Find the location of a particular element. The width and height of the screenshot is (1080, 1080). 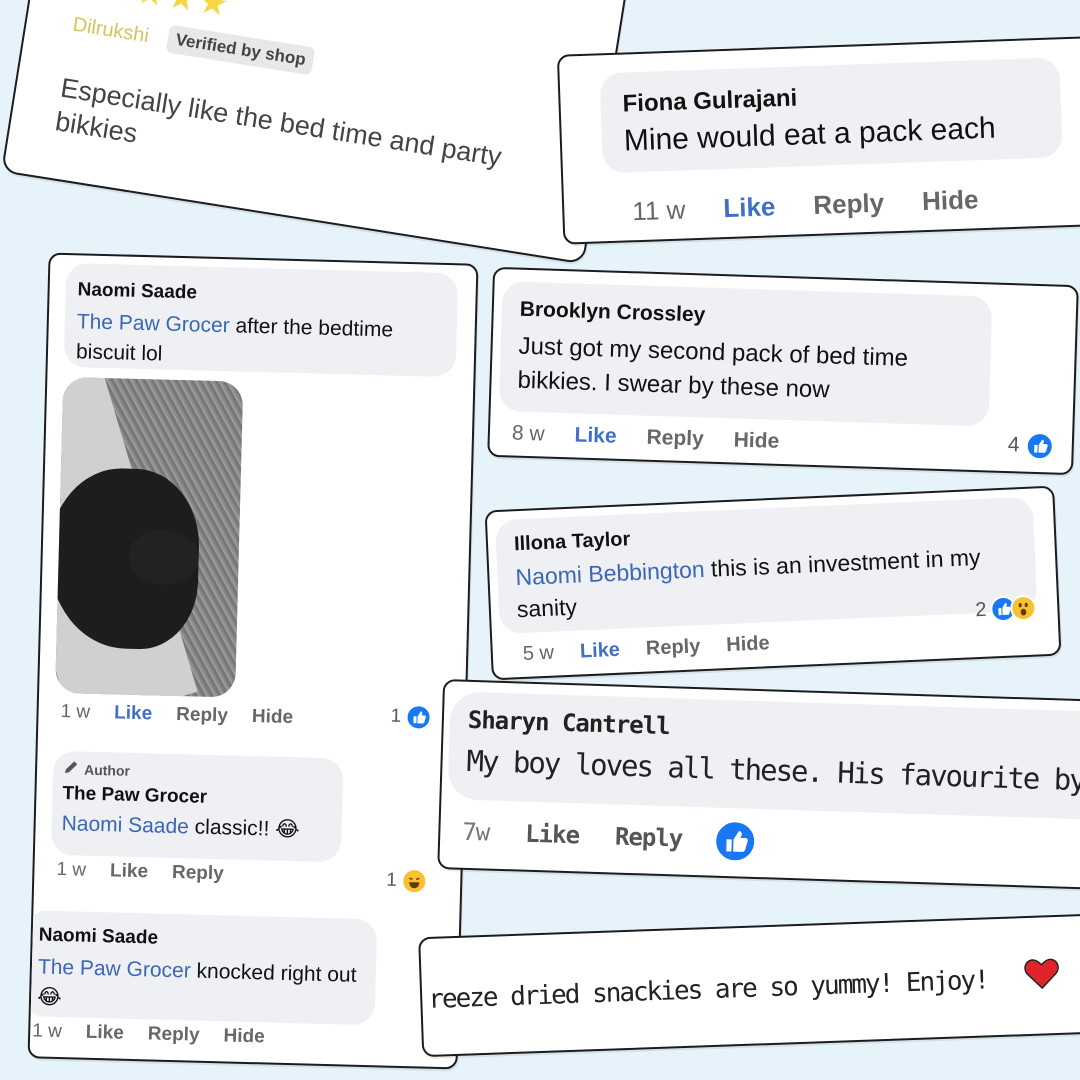

commenter-name: Sharyn Cantrell is located at coordinates (568, 723).